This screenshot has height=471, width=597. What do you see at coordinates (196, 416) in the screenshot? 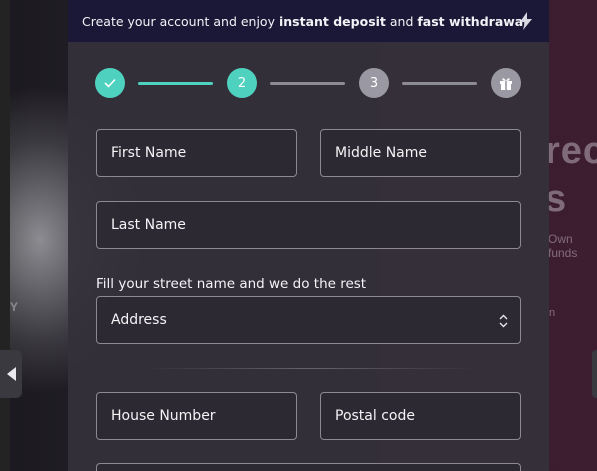
I see `house-number-field: House Number` at bounding box center [196, 416].